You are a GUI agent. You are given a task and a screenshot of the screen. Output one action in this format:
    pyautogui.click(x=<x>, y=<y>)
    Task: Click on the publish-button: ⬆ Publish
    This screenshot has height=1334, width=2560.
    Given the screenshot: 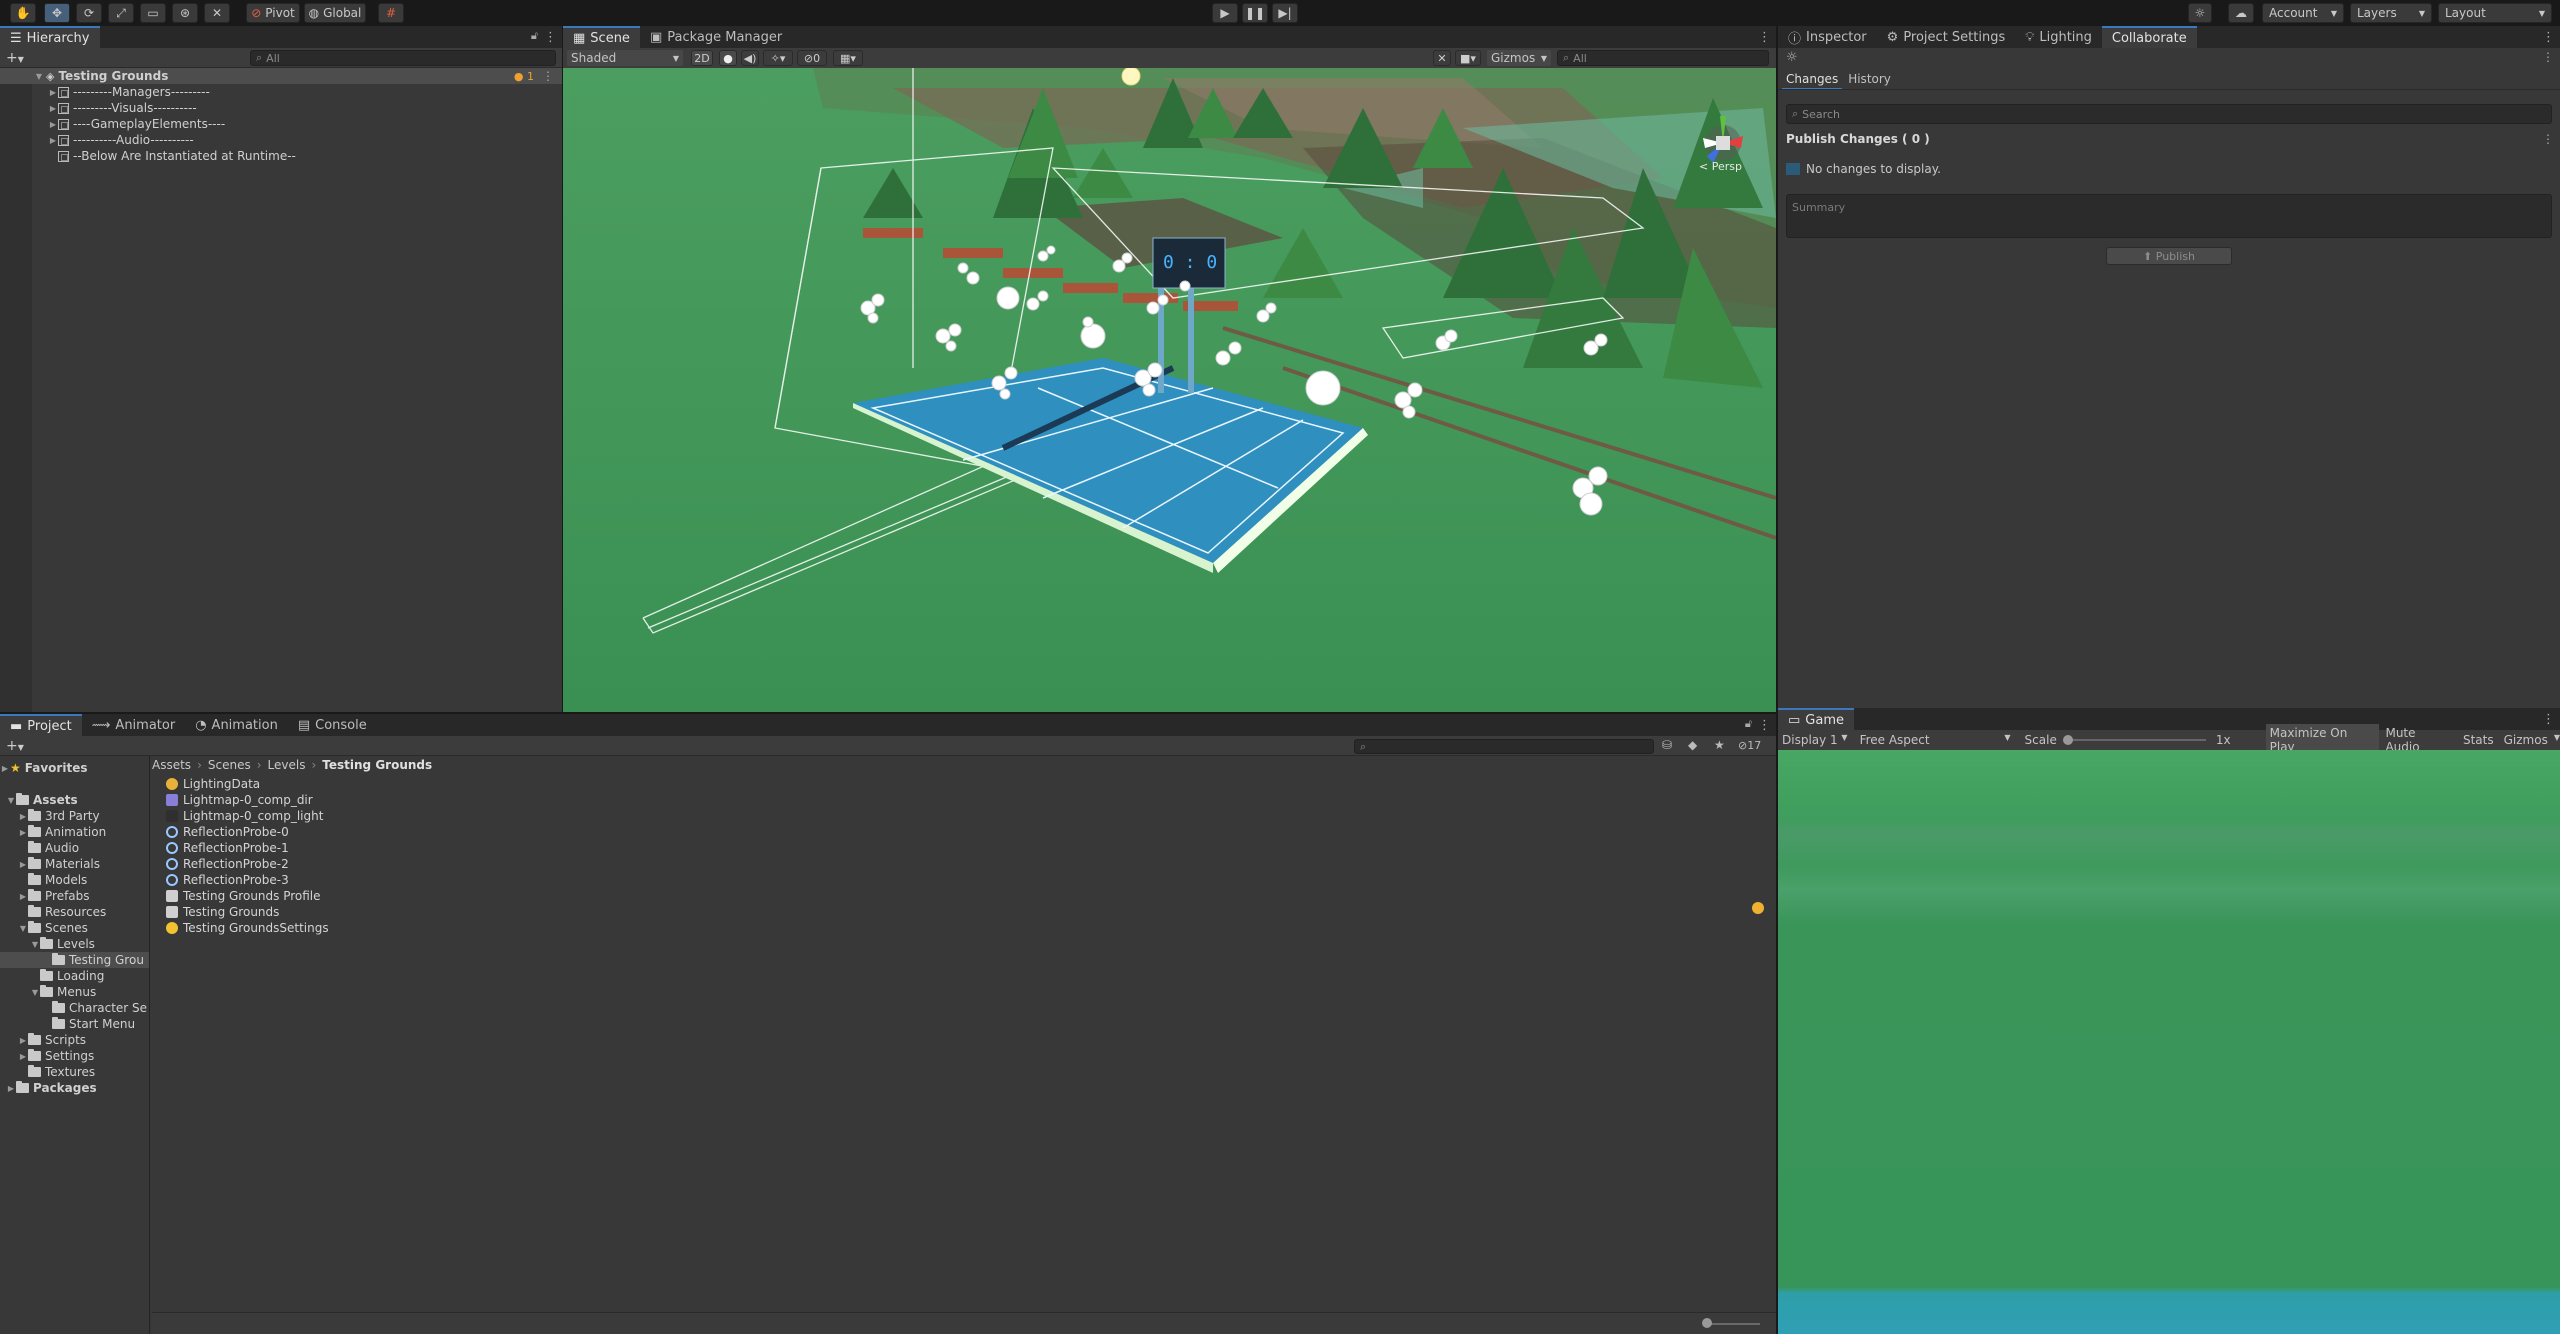 What is the action you would take?
    pyautogui.click(x=2169, y=256)
    